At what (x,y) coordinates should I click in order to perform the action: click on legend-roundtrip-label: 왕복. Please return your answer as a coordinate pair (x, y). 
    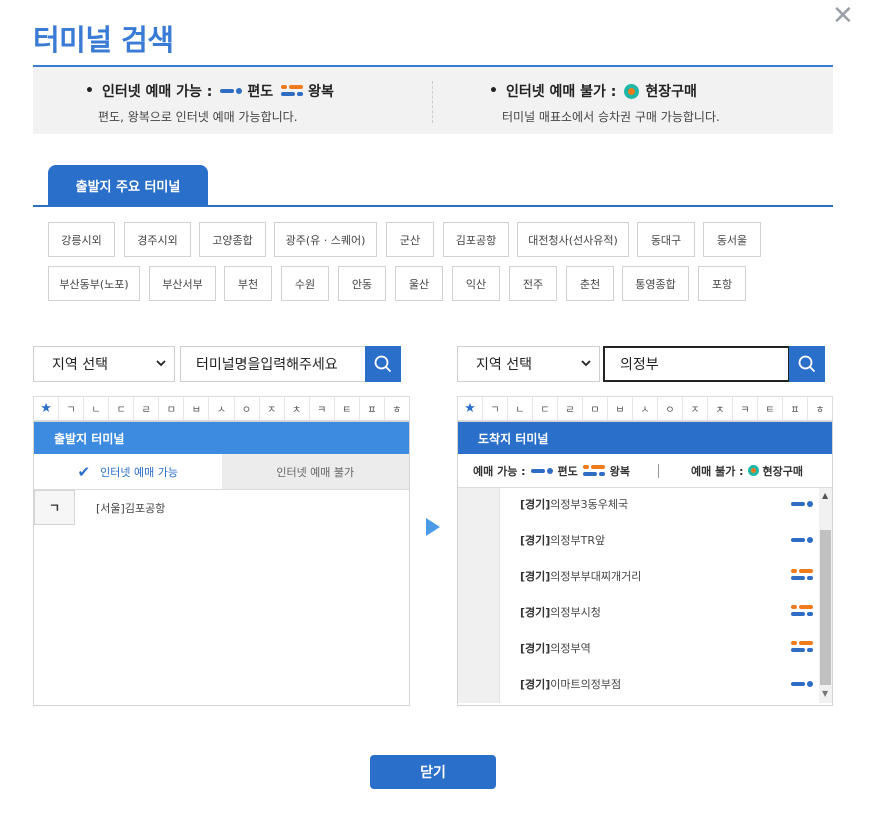
    Looking at the image, I should click on (620, 471).